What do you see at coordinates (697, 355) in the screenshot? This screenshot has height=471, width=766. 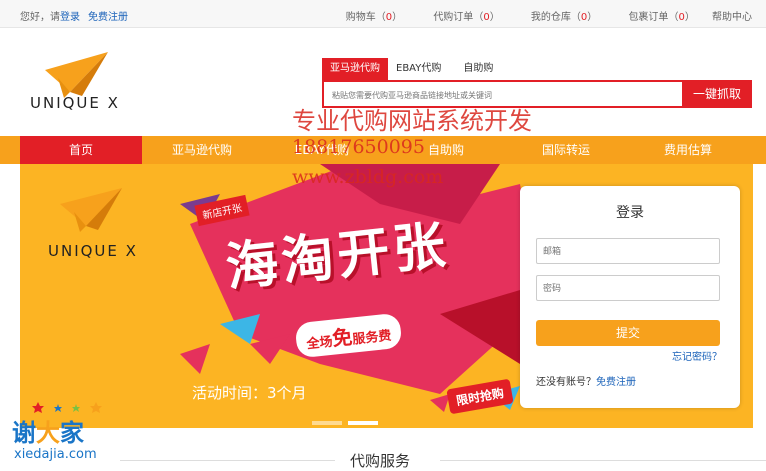 I see `forgot-password-link: 忘记密码？` at bounding box center [697, 355].